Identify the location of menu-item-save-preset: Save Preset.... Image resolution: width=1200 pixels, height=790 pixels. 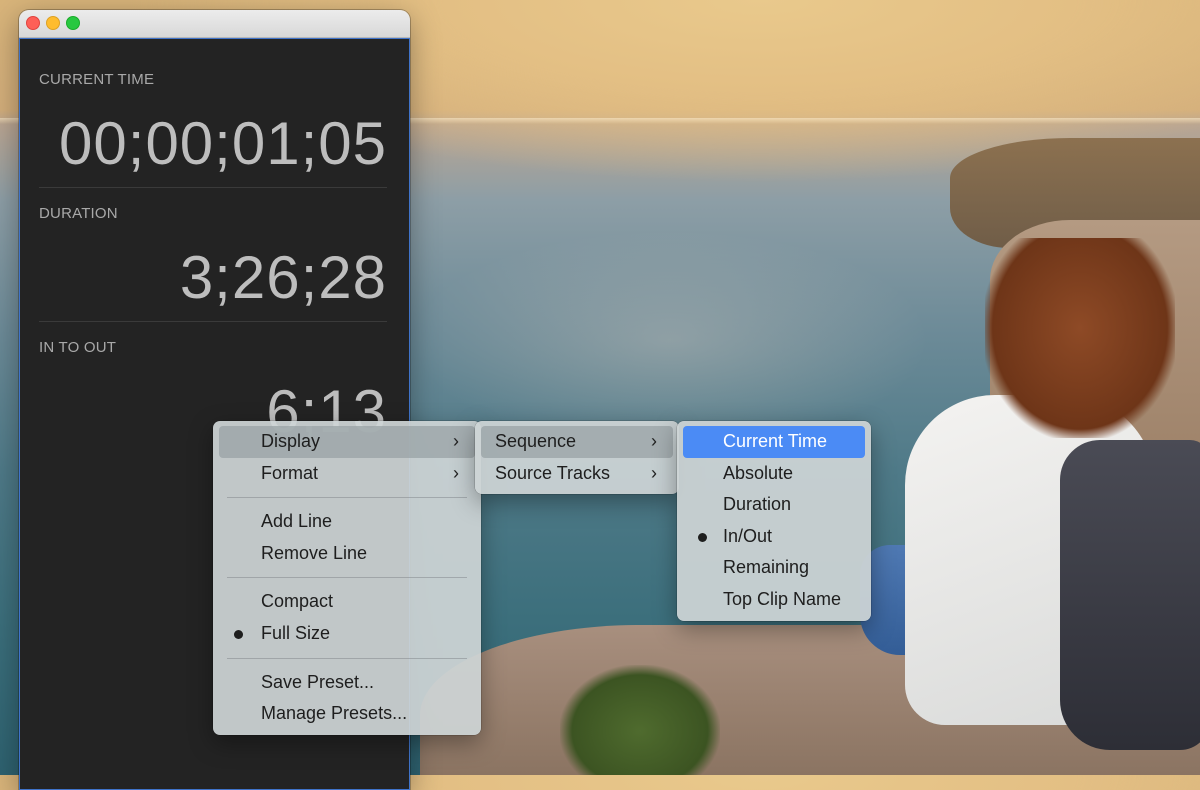
(347, 683).